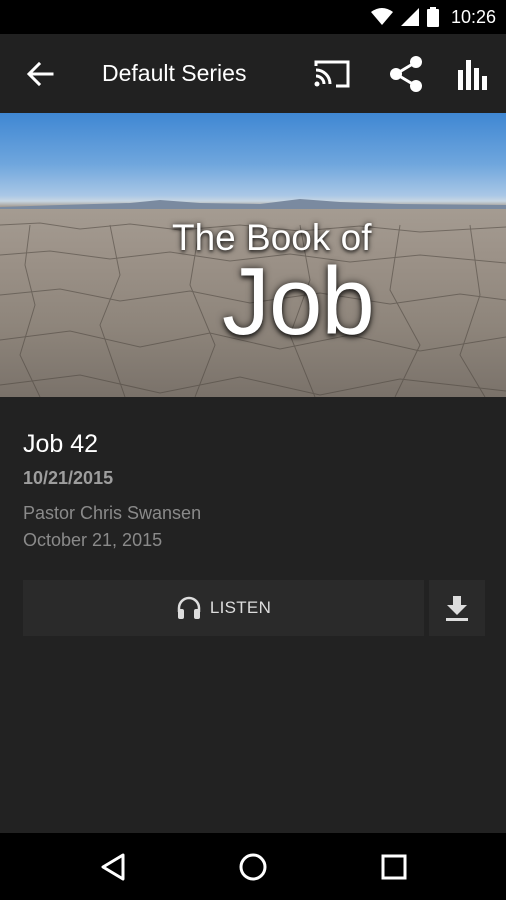  I want to click on sermon-long-date: October 21, 2015, so click(93, 540).